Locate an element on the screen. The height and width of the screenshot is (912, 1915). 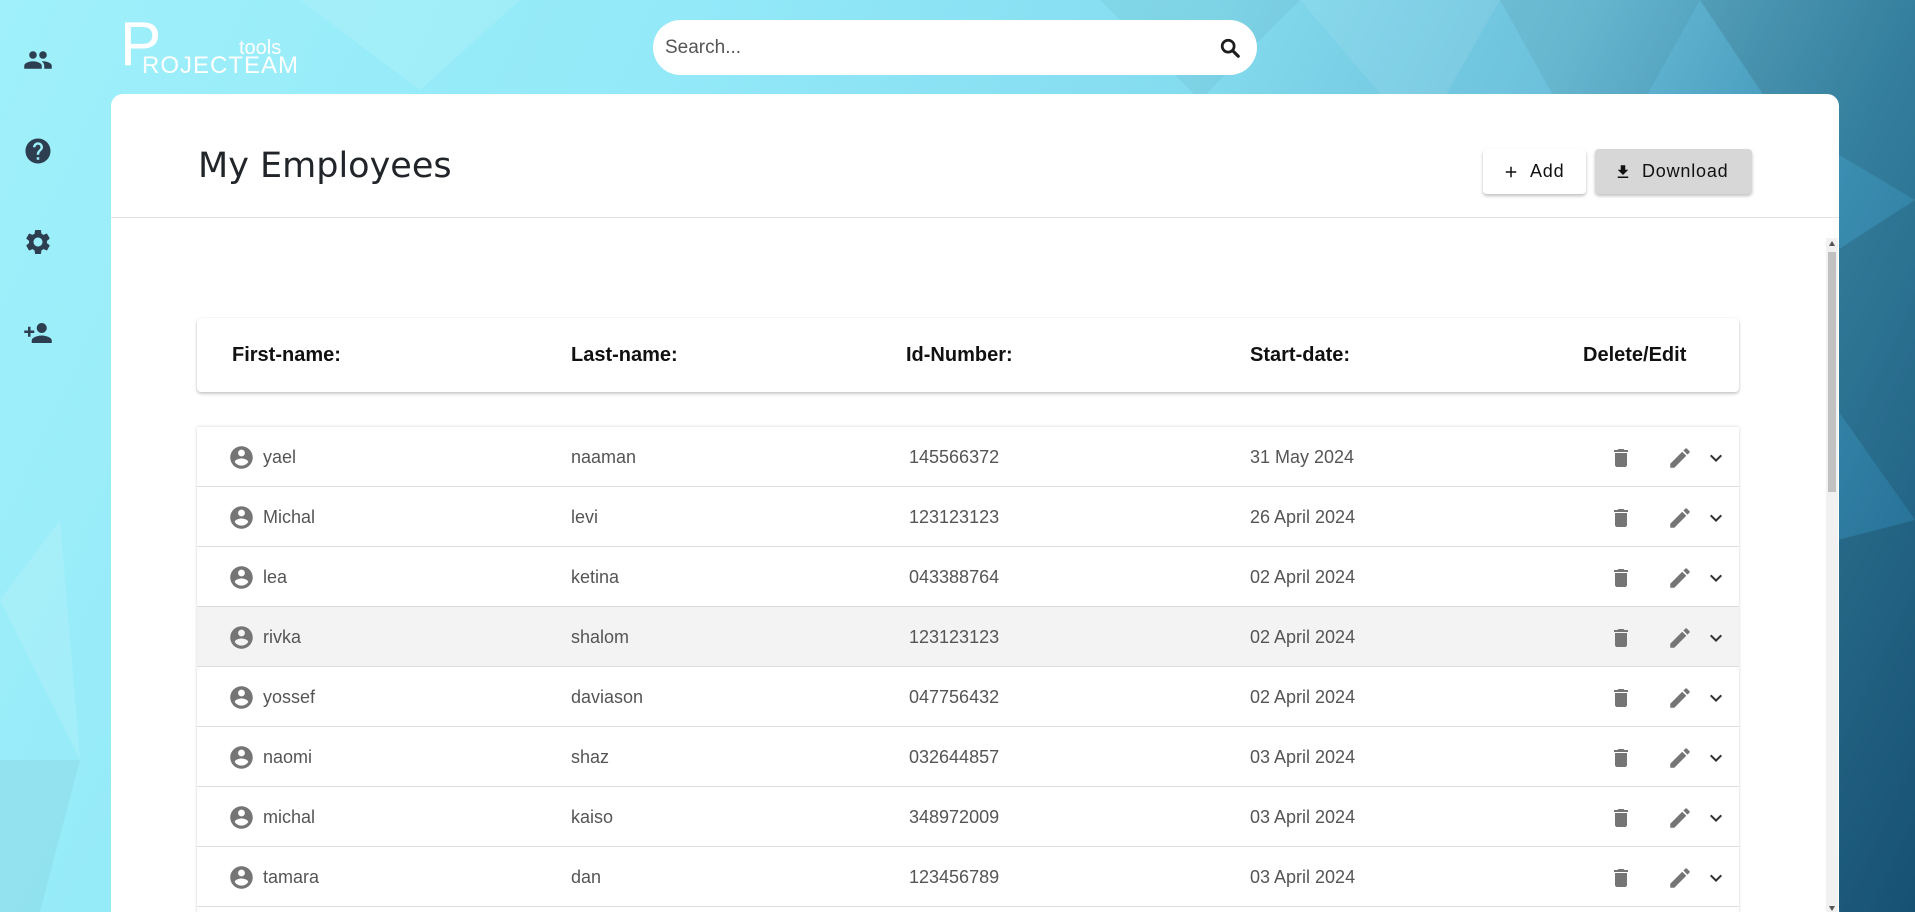
sidebar is located at coordinates (37, 456).